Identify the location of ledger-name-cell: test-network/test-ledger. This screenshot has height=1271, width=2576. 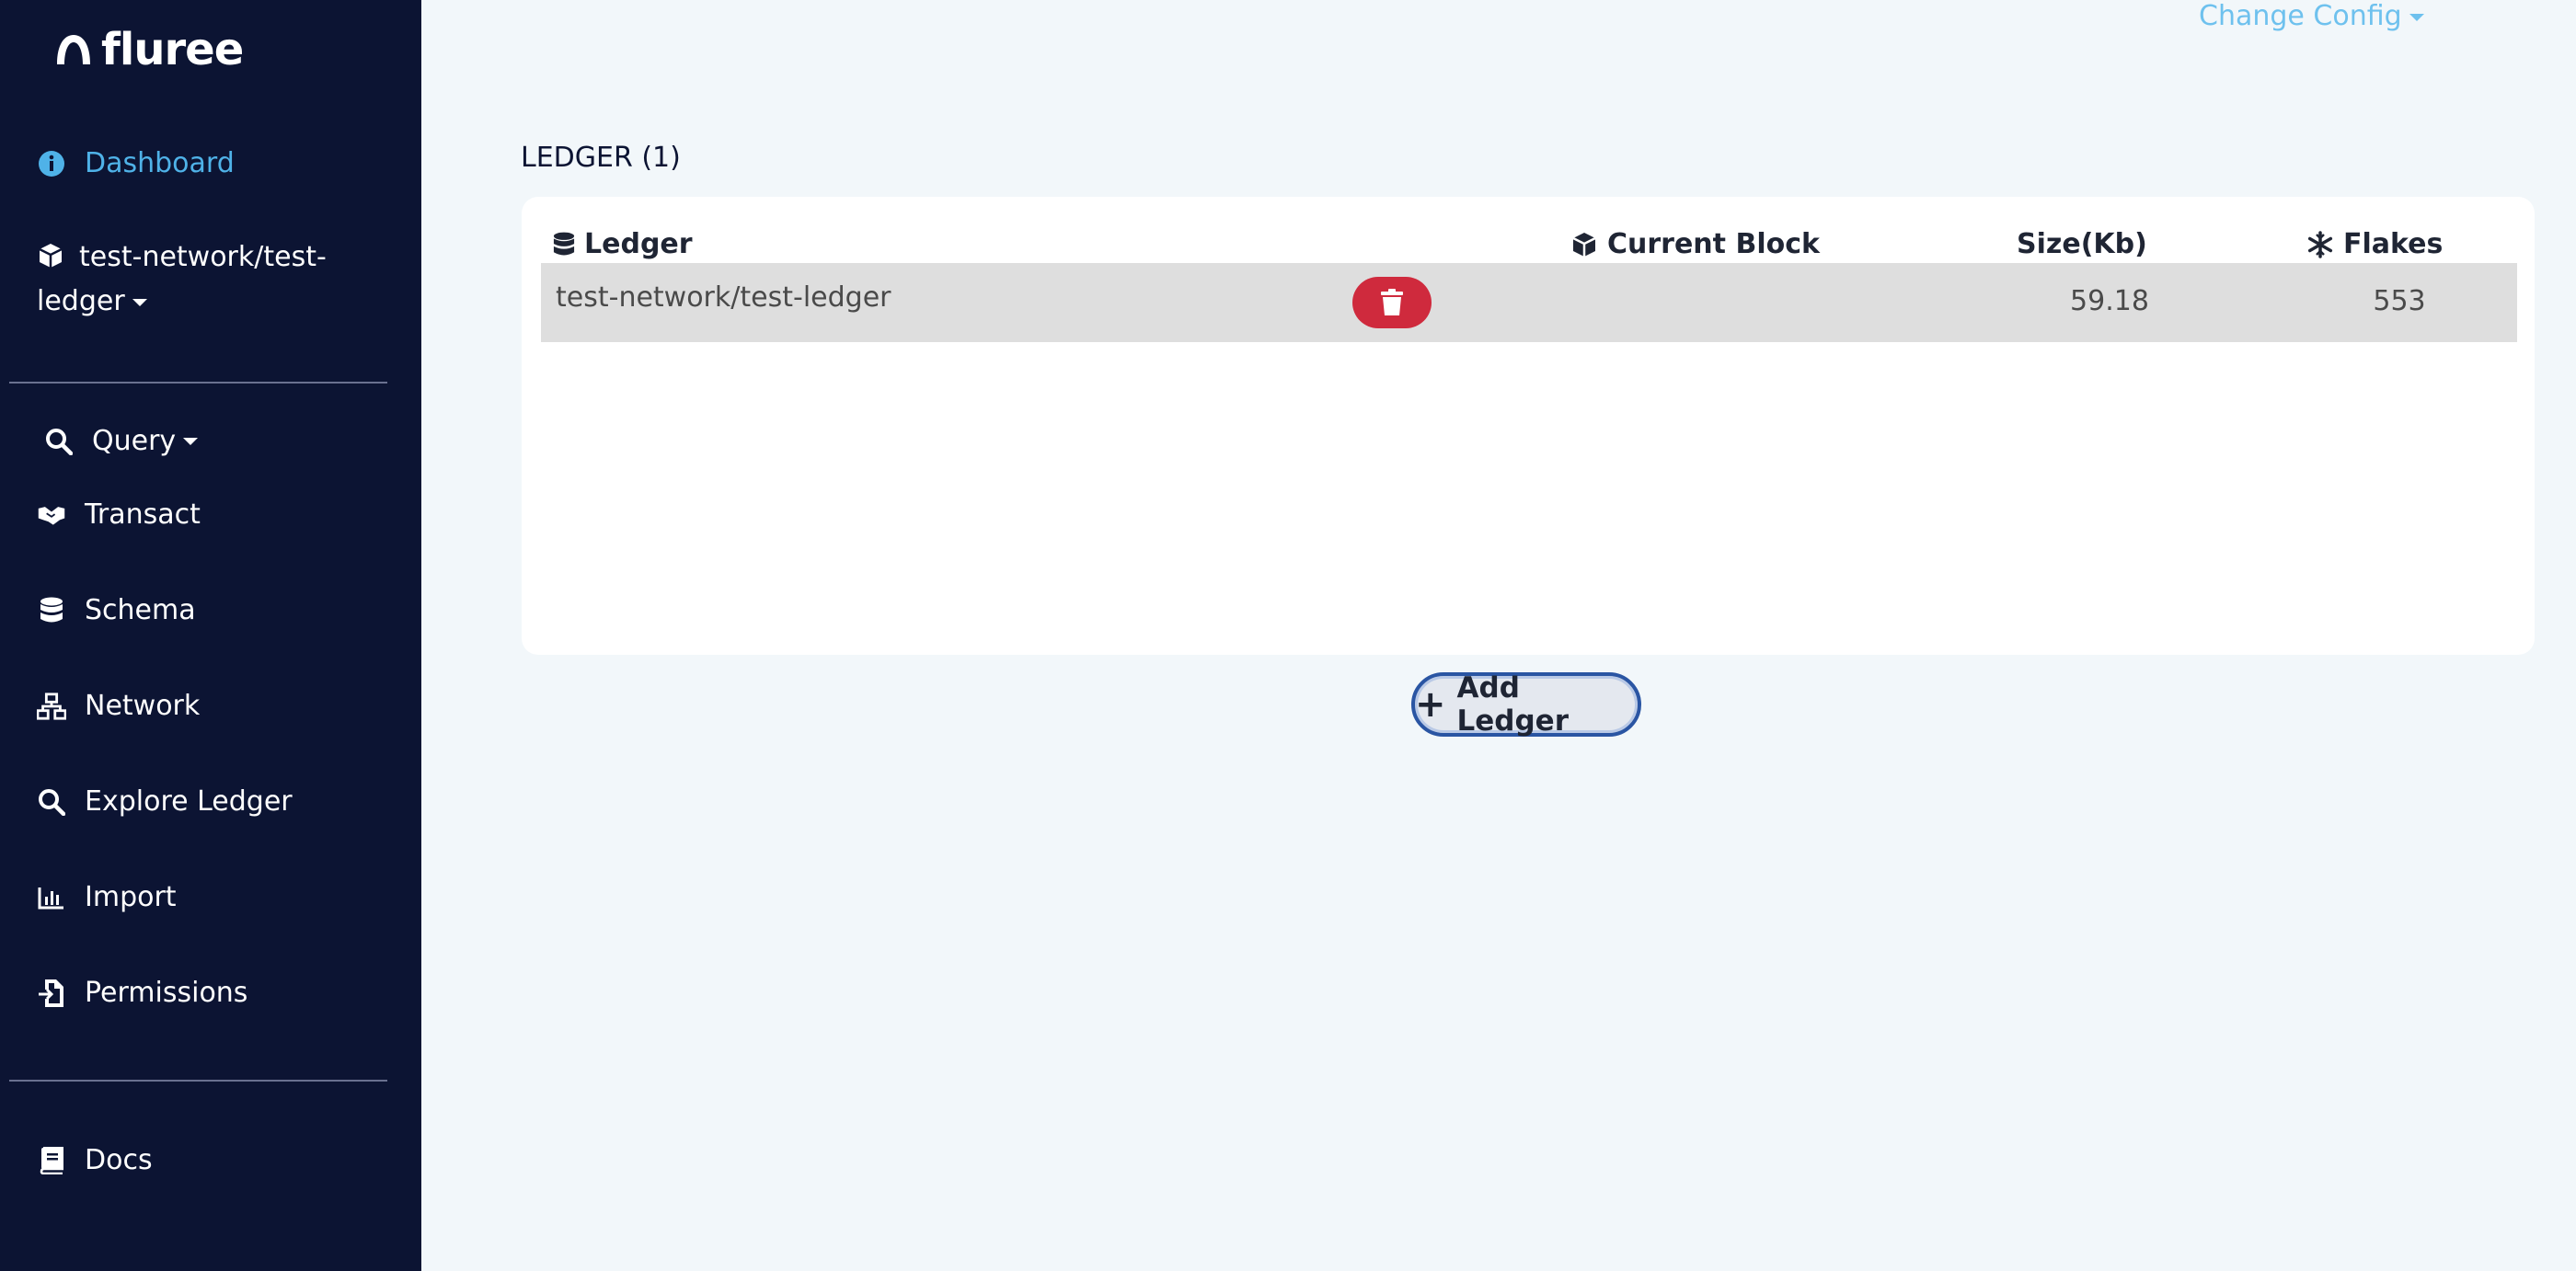
(723, 297).